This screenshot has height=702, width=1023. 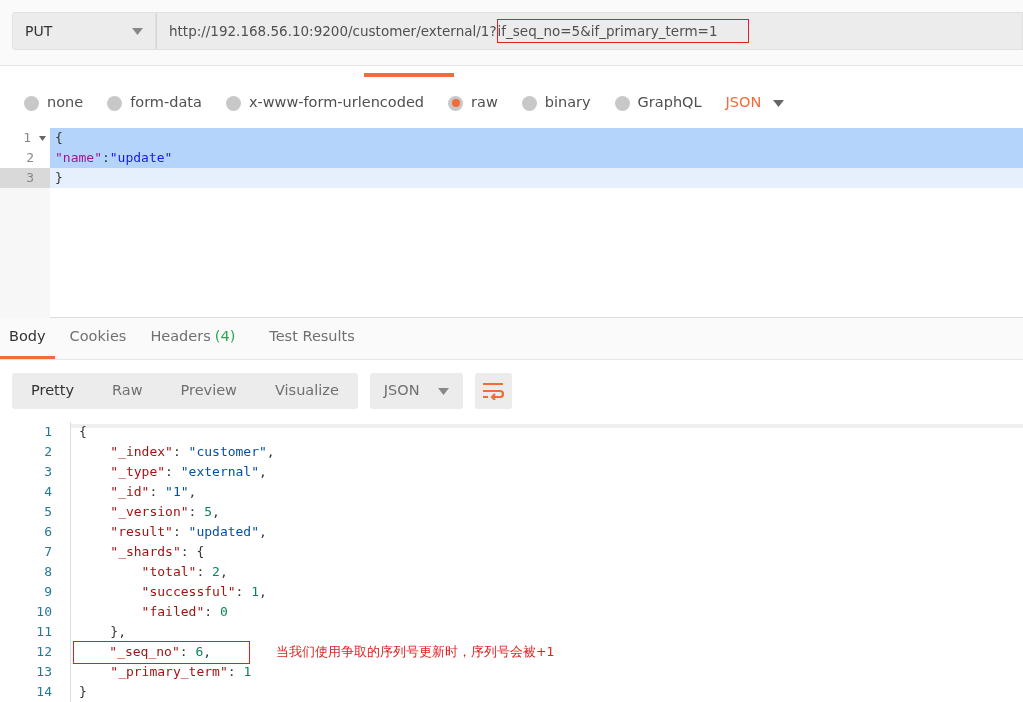 I want to click on annotation-text: 当我们使用争取的序列号更新时，序列号会被+1, so click(x=415, y=651).